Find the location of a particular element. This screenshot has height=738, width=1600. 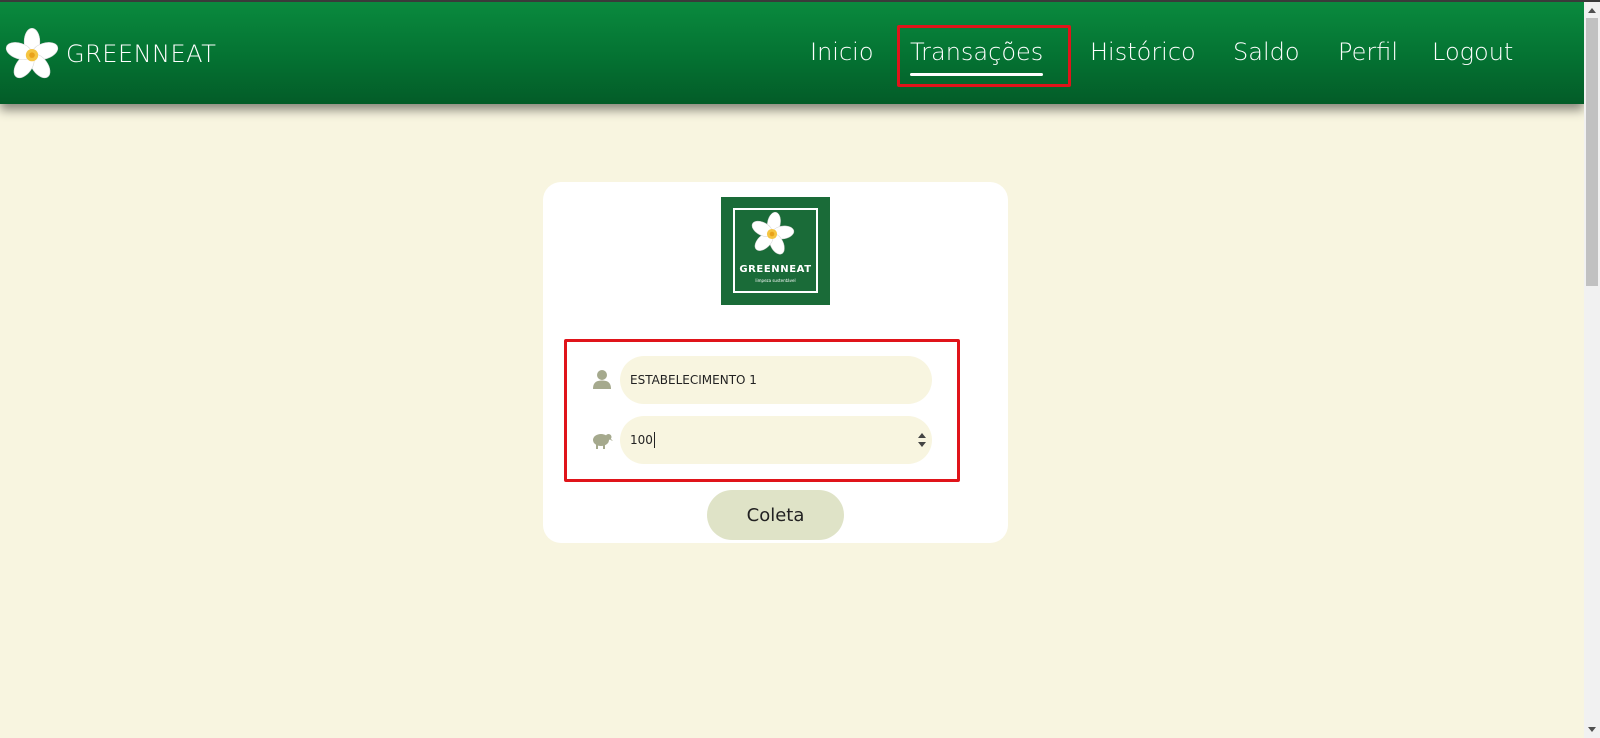

vertical-scrollbar is located at coordinates (1592, 370).